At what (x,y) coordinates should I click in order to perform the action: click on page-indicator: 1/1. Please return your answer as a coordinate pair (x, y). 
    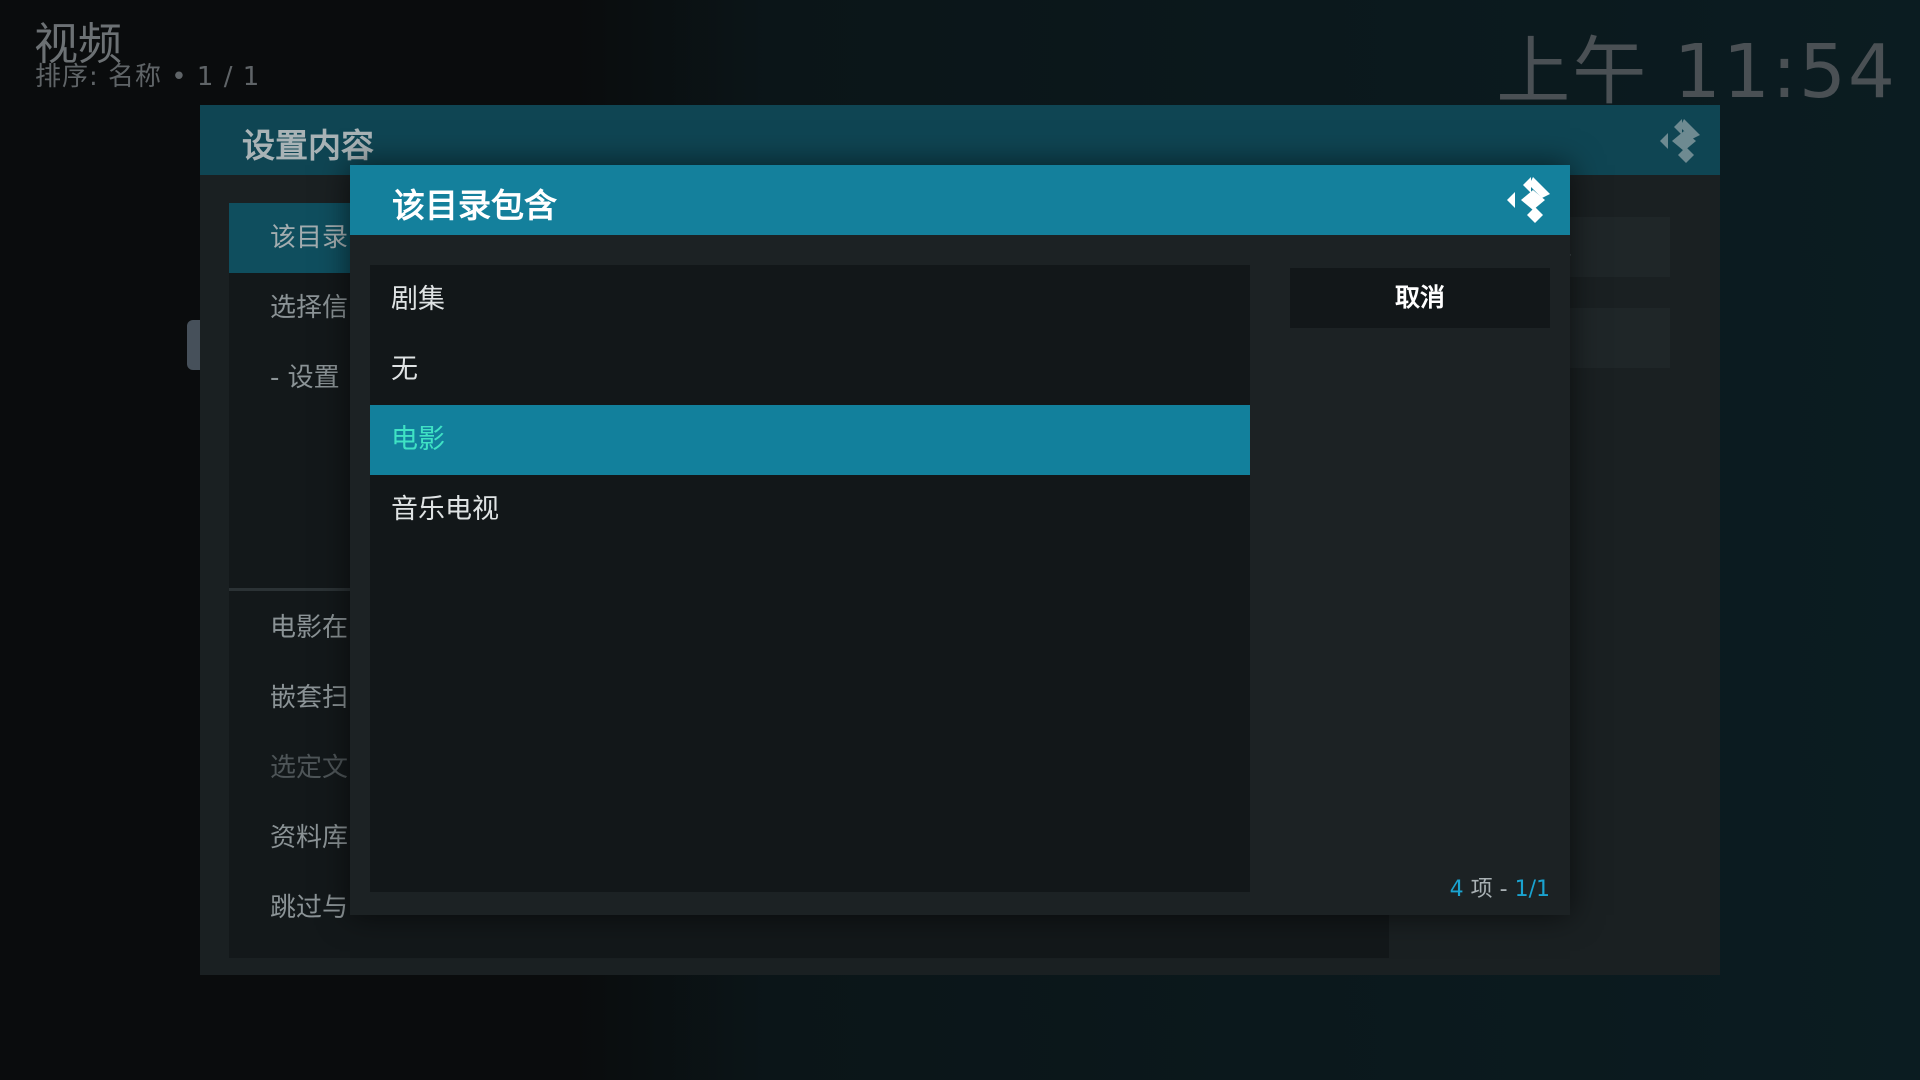
    Looking at the image, I should click on (1532, 889).